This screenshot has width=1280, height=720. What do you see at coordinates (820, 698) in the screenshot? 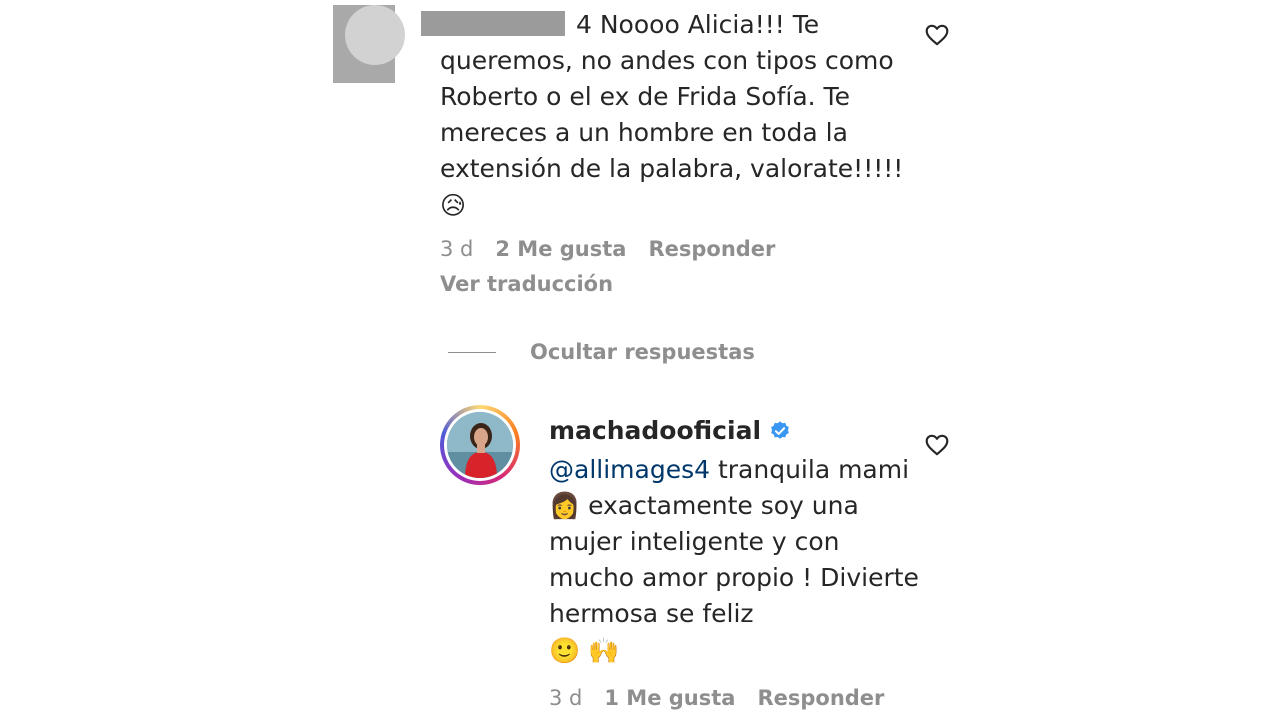
I see `reply-reply-button: Responder` at bounding box center [820, 698].